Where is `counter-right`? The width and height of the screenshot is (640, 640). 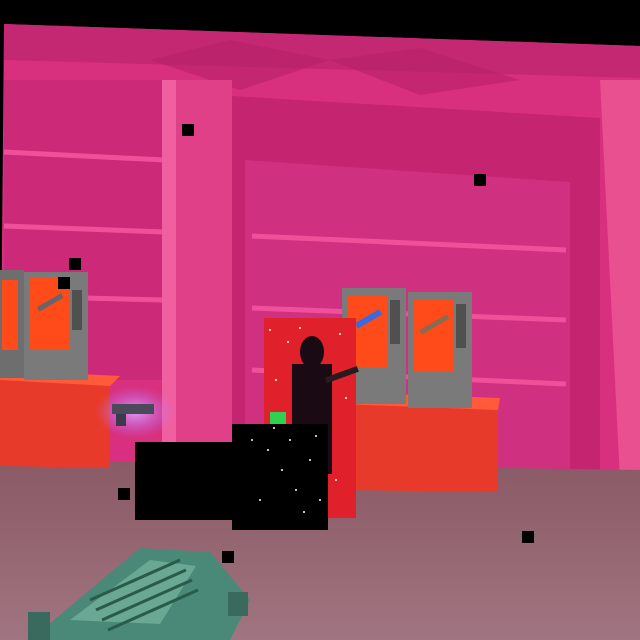 counter-right is located at coordinates (419, 446).